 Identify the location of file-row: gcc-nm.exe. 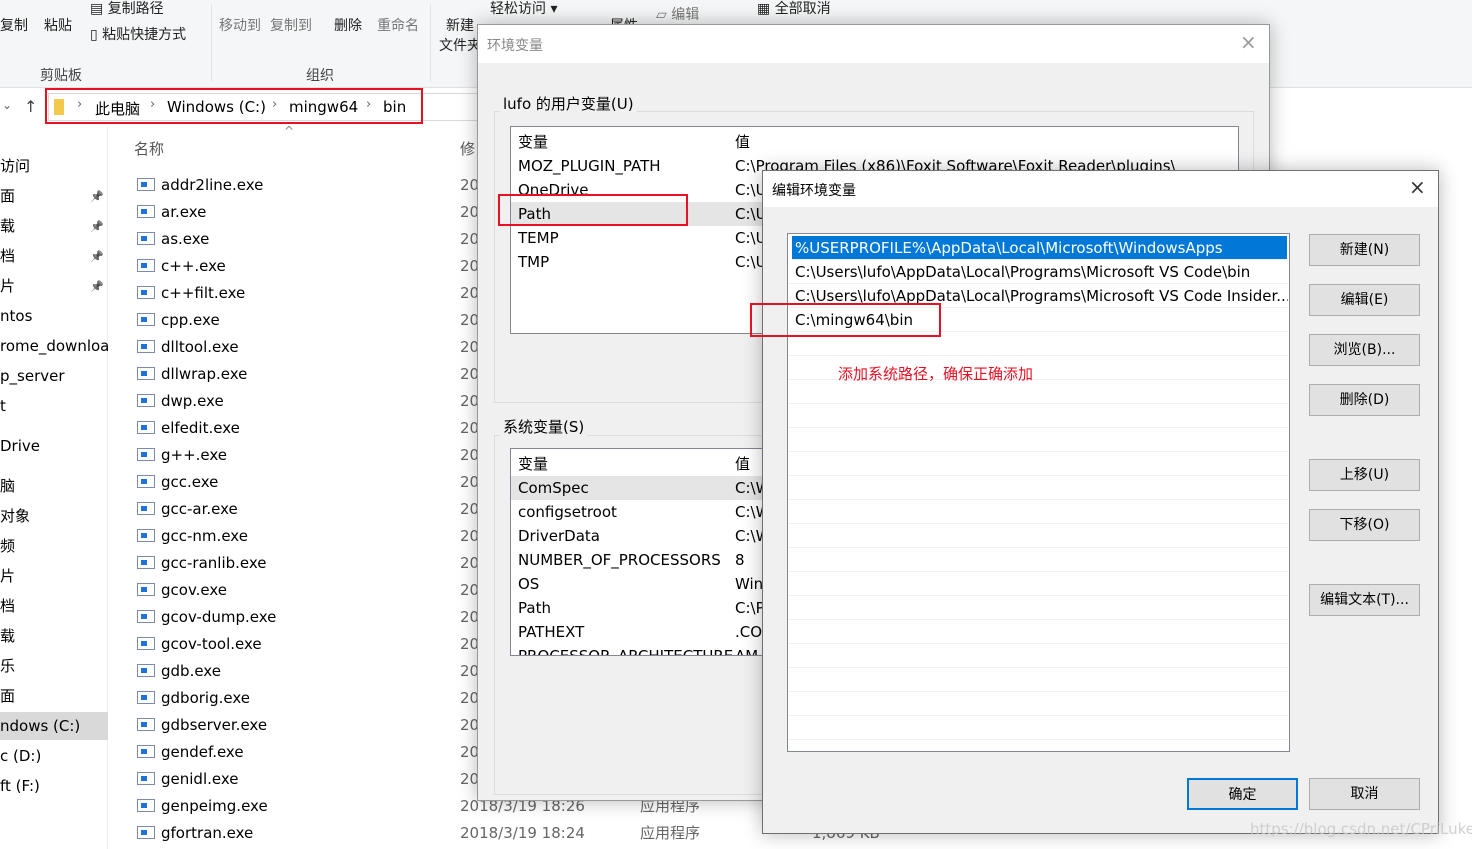
(192, 536).